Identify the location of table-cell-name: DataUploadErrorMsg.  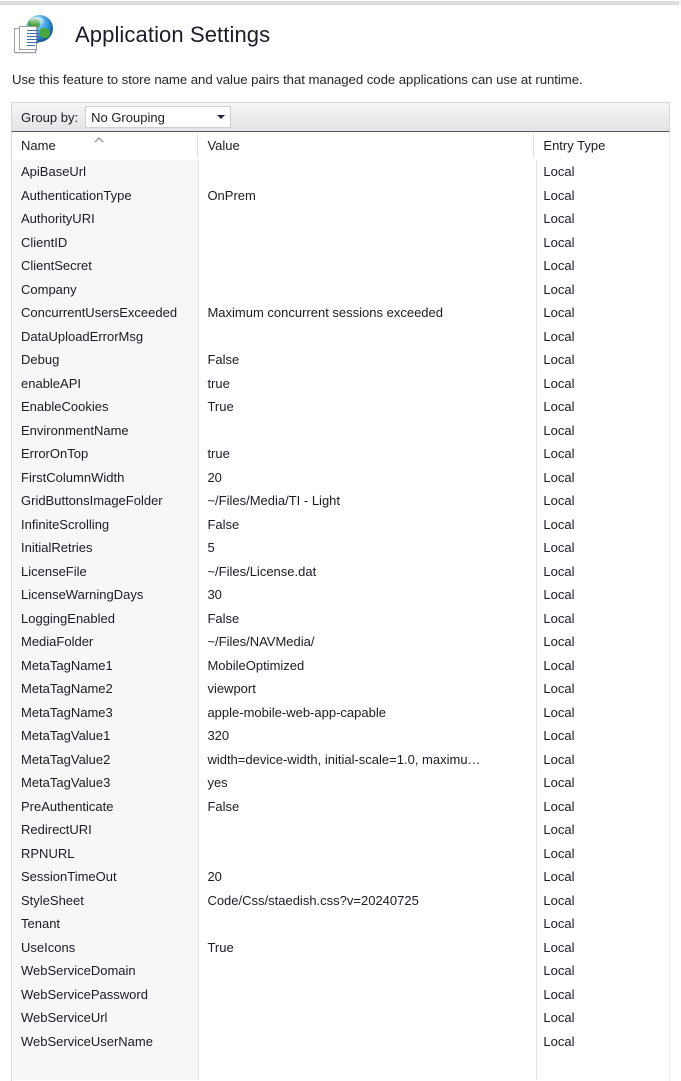
(82, 336).